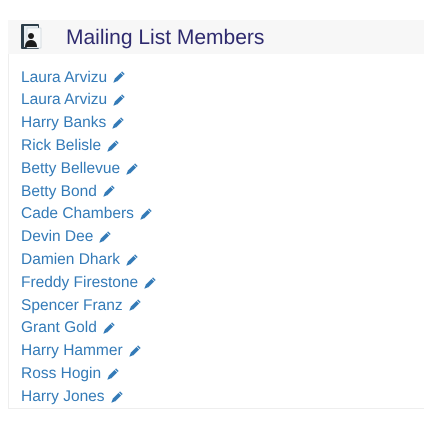 The image size is (424, 427). I want to click on member-link: Harry Hammer, so click(72, 351).